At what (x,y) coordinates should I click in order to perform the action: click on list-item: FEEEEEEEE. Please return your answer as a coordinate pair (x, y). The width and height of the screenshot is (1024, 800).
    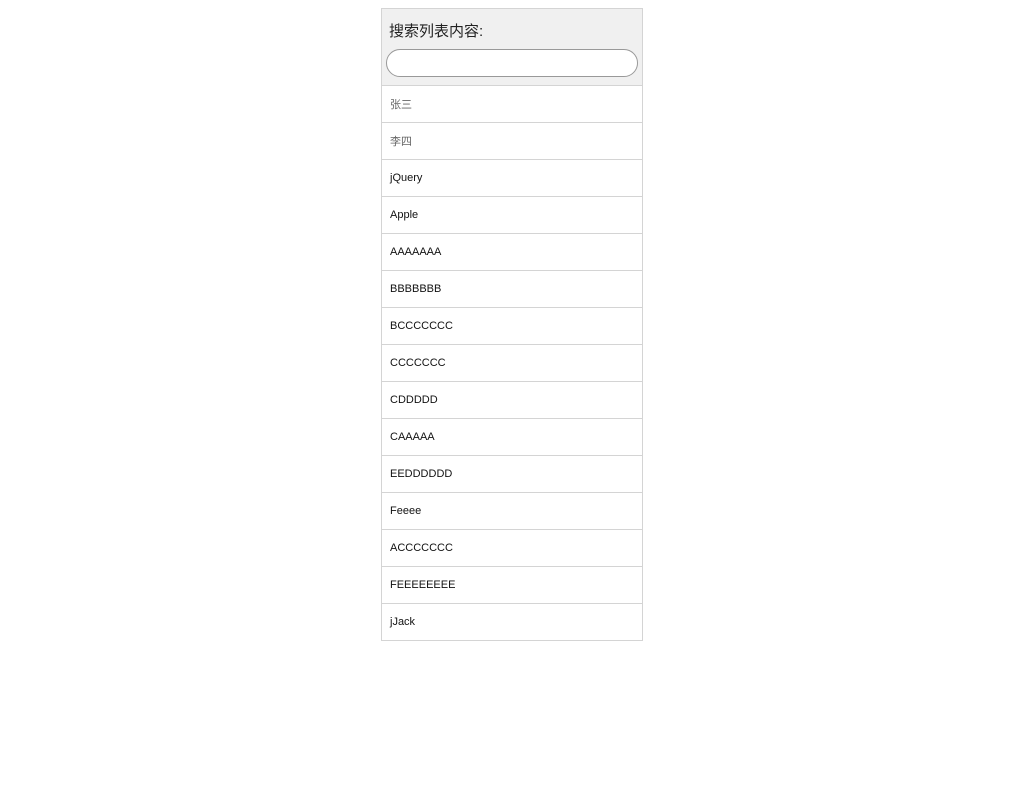
    Looking at the image, I should click on (512, 585).